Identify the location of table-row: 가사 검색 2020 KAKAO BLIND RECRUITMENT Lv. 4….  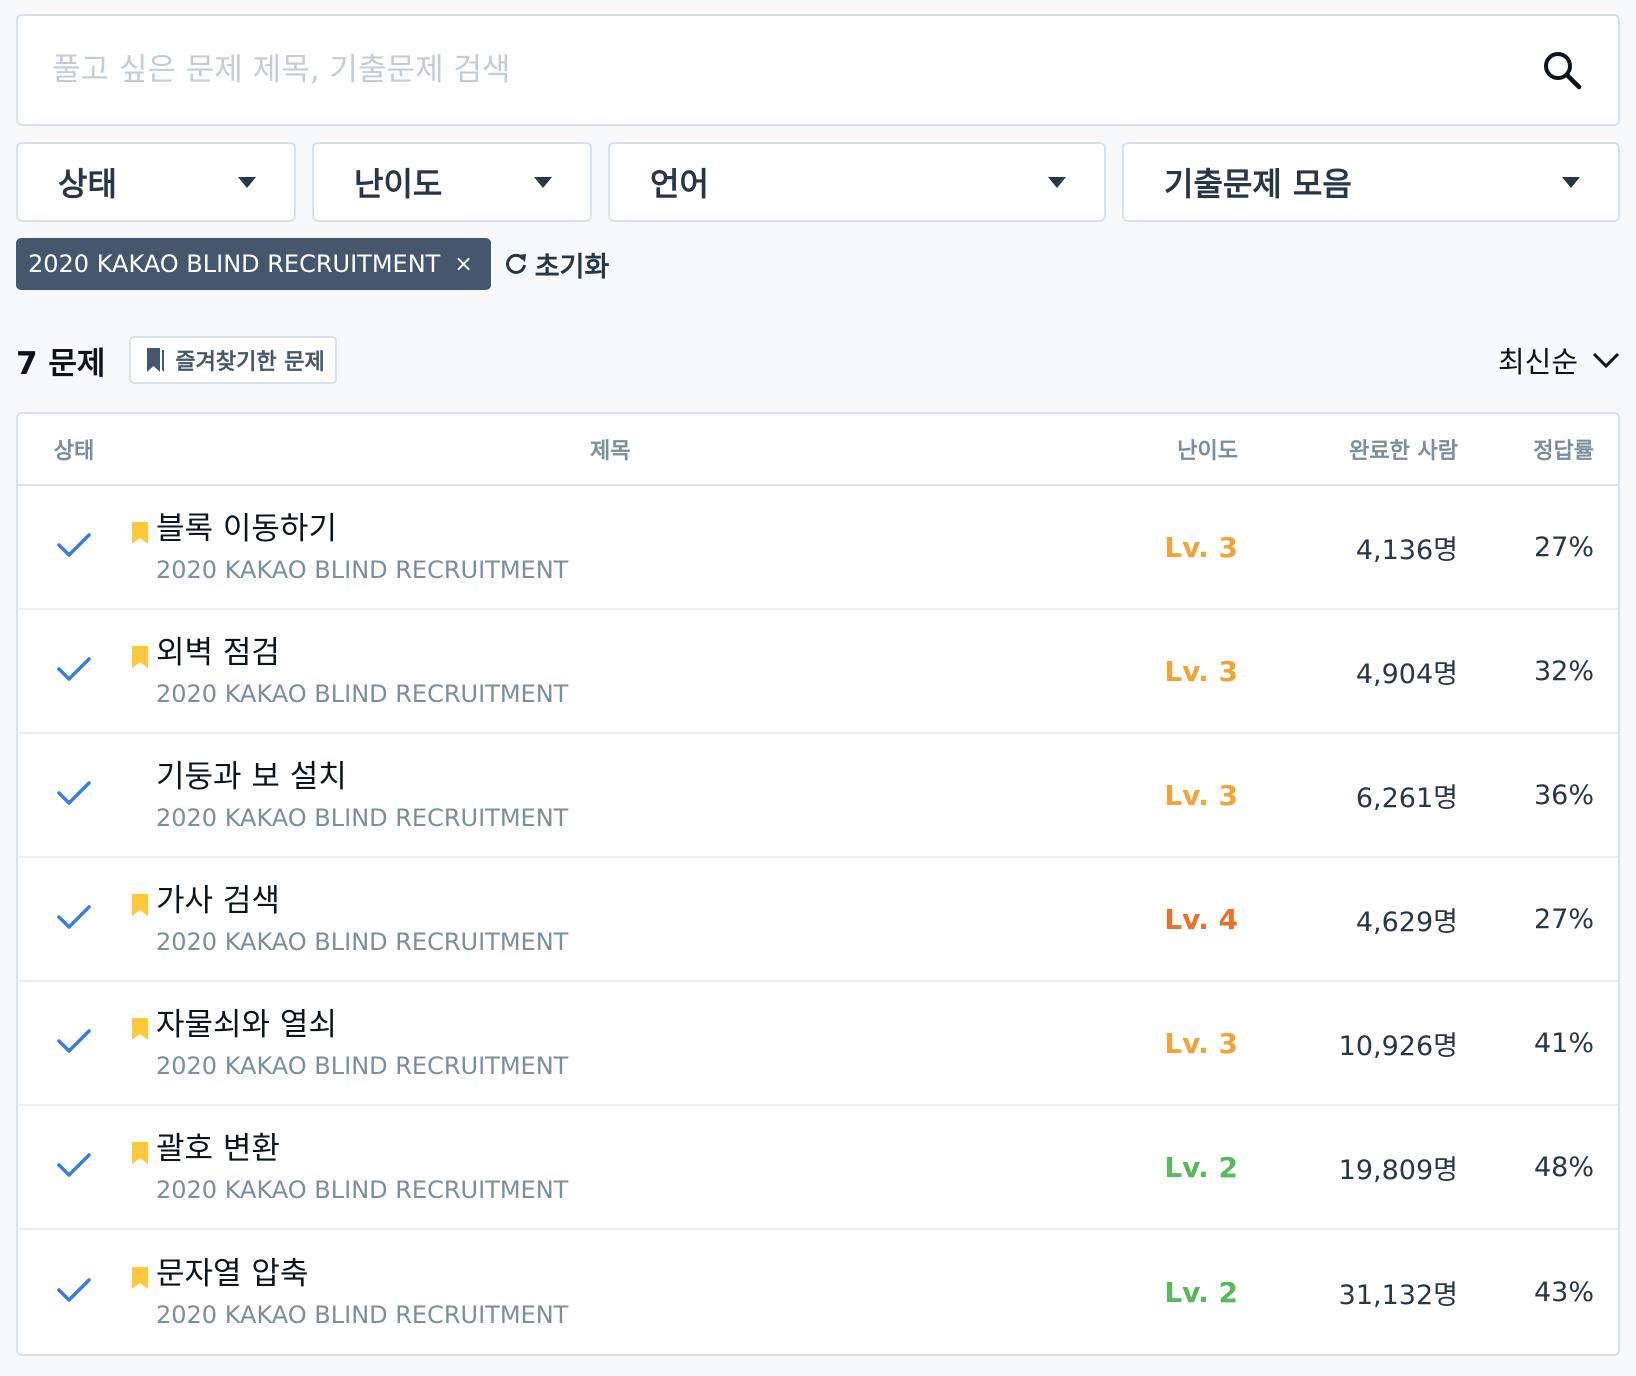
(818, 920).